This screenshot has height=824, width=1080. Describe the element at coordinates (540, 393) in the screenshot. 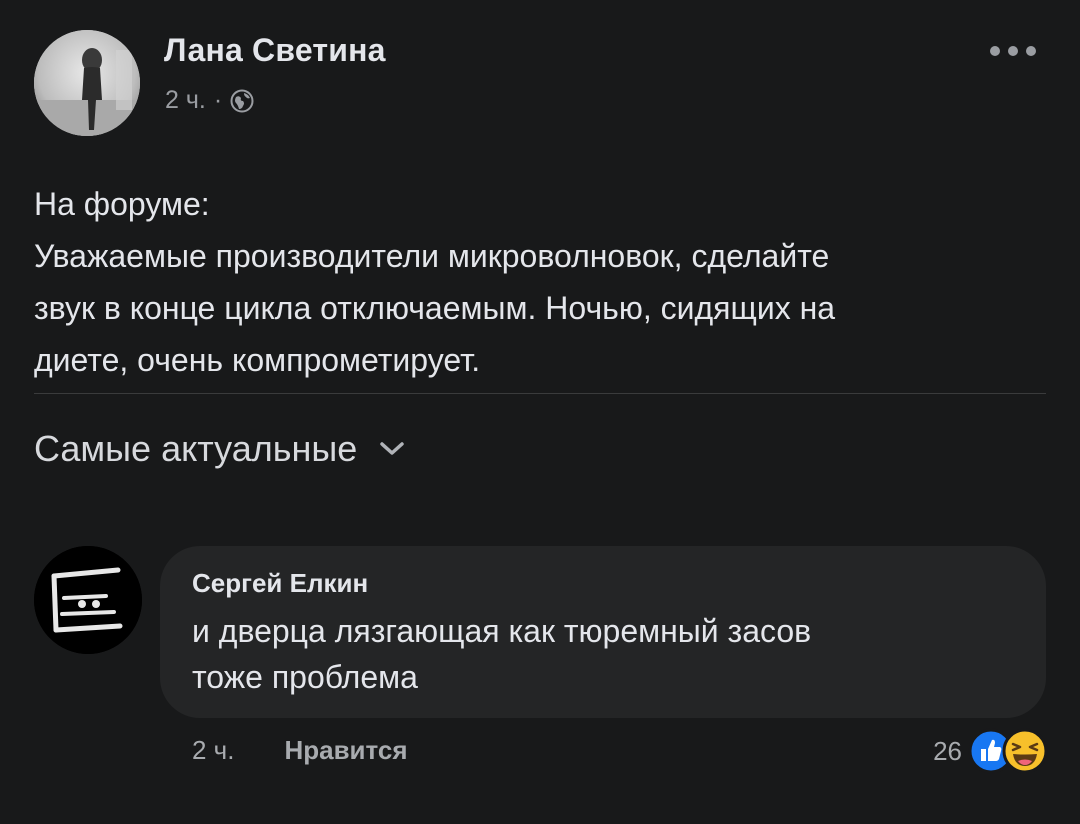

I see `divider` at that location.